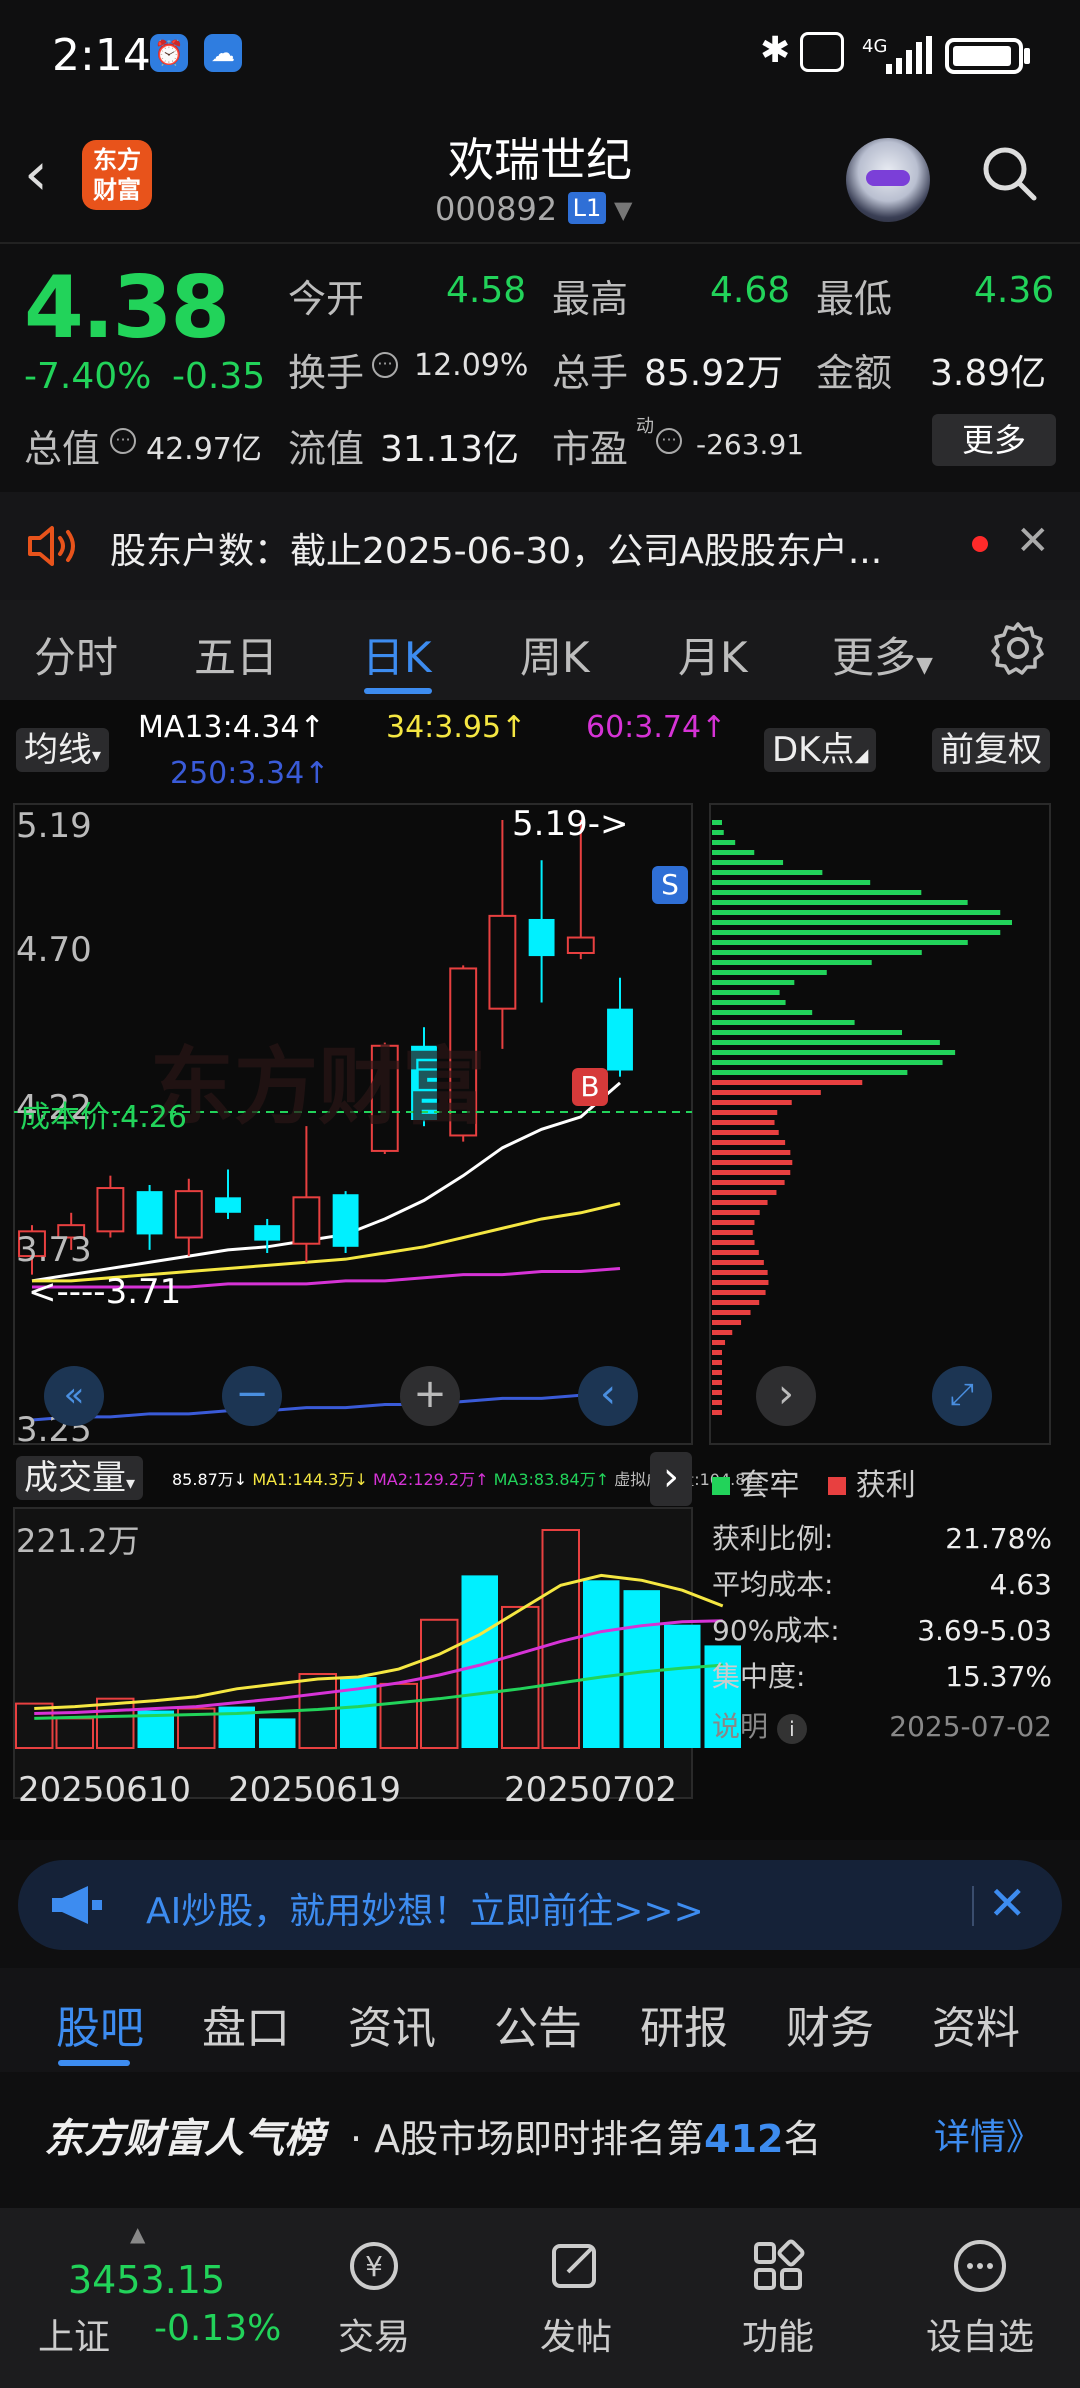 This screenshot has width=1080, height=2388. What do you see at coordinates (527, 2139) in the screenshot?
I see `pop-text-pre: · A股市场即时排名第` at bounding box center [527, 2139].